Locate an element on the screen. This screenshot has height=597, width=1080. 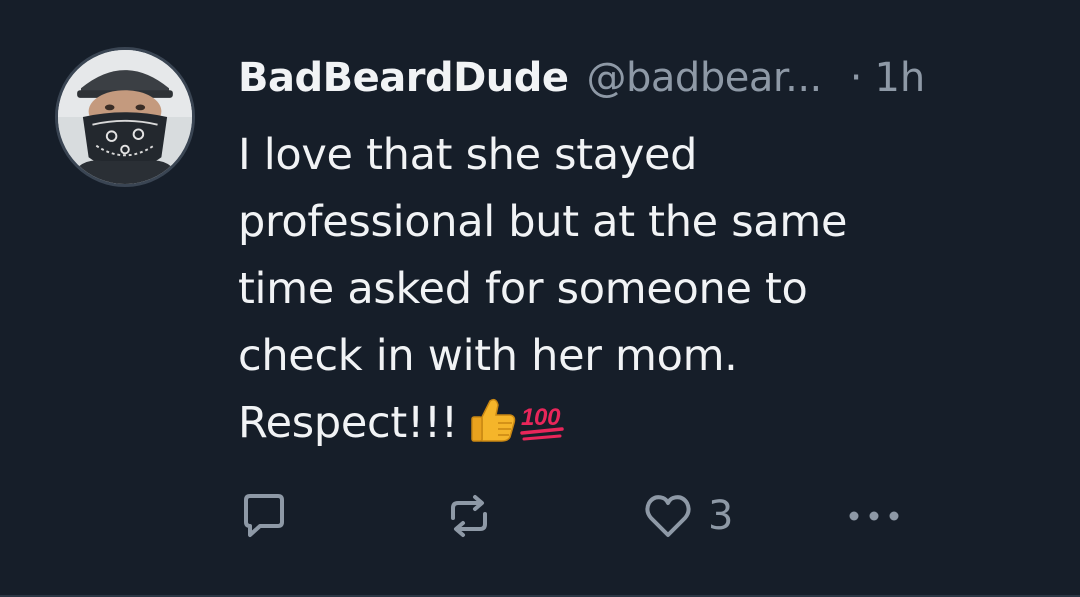
post-text-line: time asked for someone to is located at coordinates (523, 289).